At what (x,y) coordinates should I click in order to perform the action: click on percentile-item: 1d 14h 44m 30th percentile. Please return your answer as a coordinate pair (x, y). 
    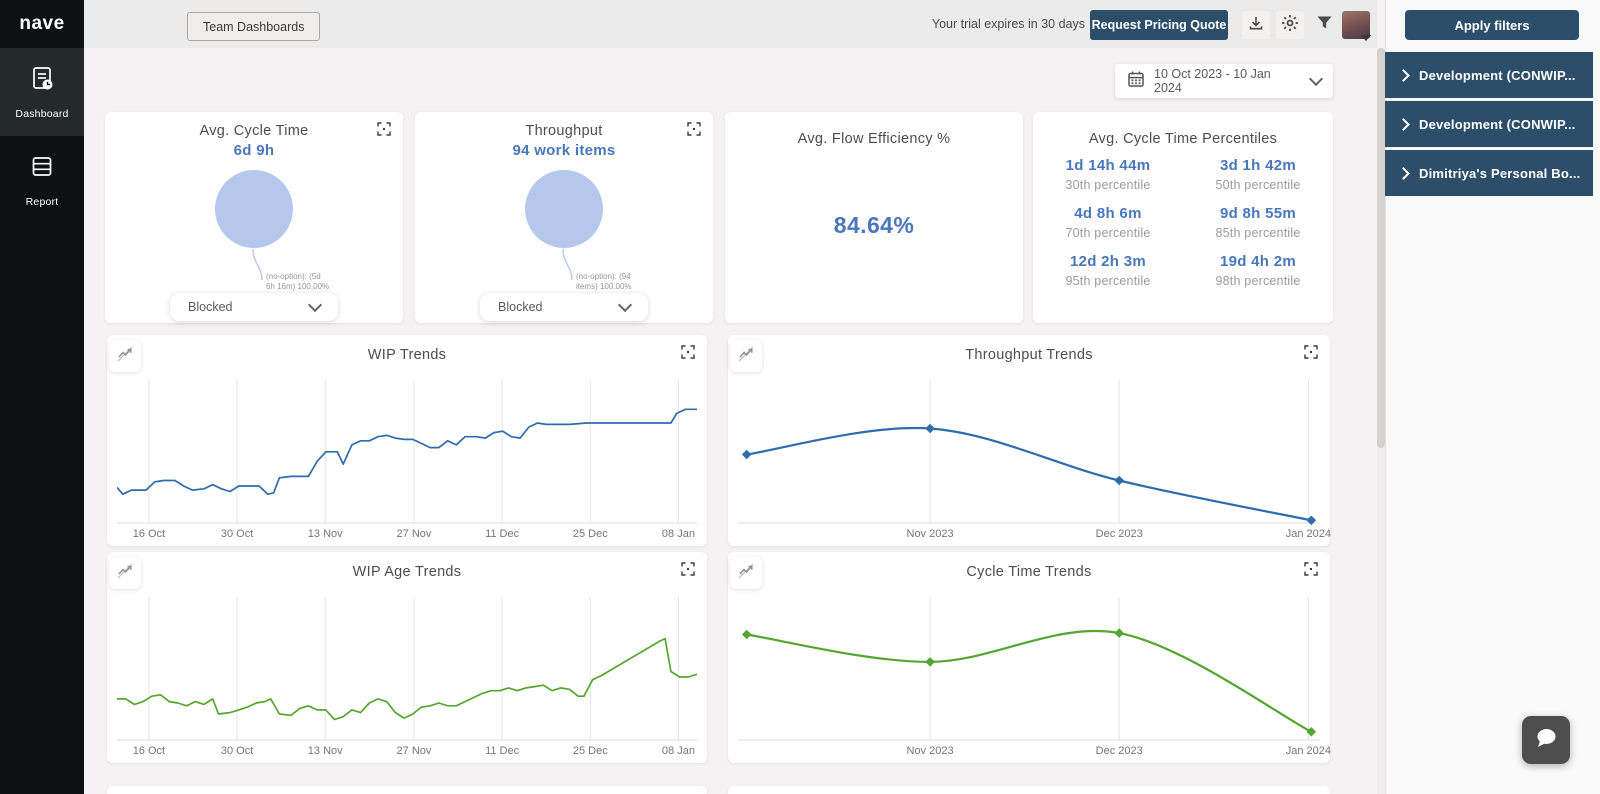
    Looking at the image, I should click on (1108, 174).